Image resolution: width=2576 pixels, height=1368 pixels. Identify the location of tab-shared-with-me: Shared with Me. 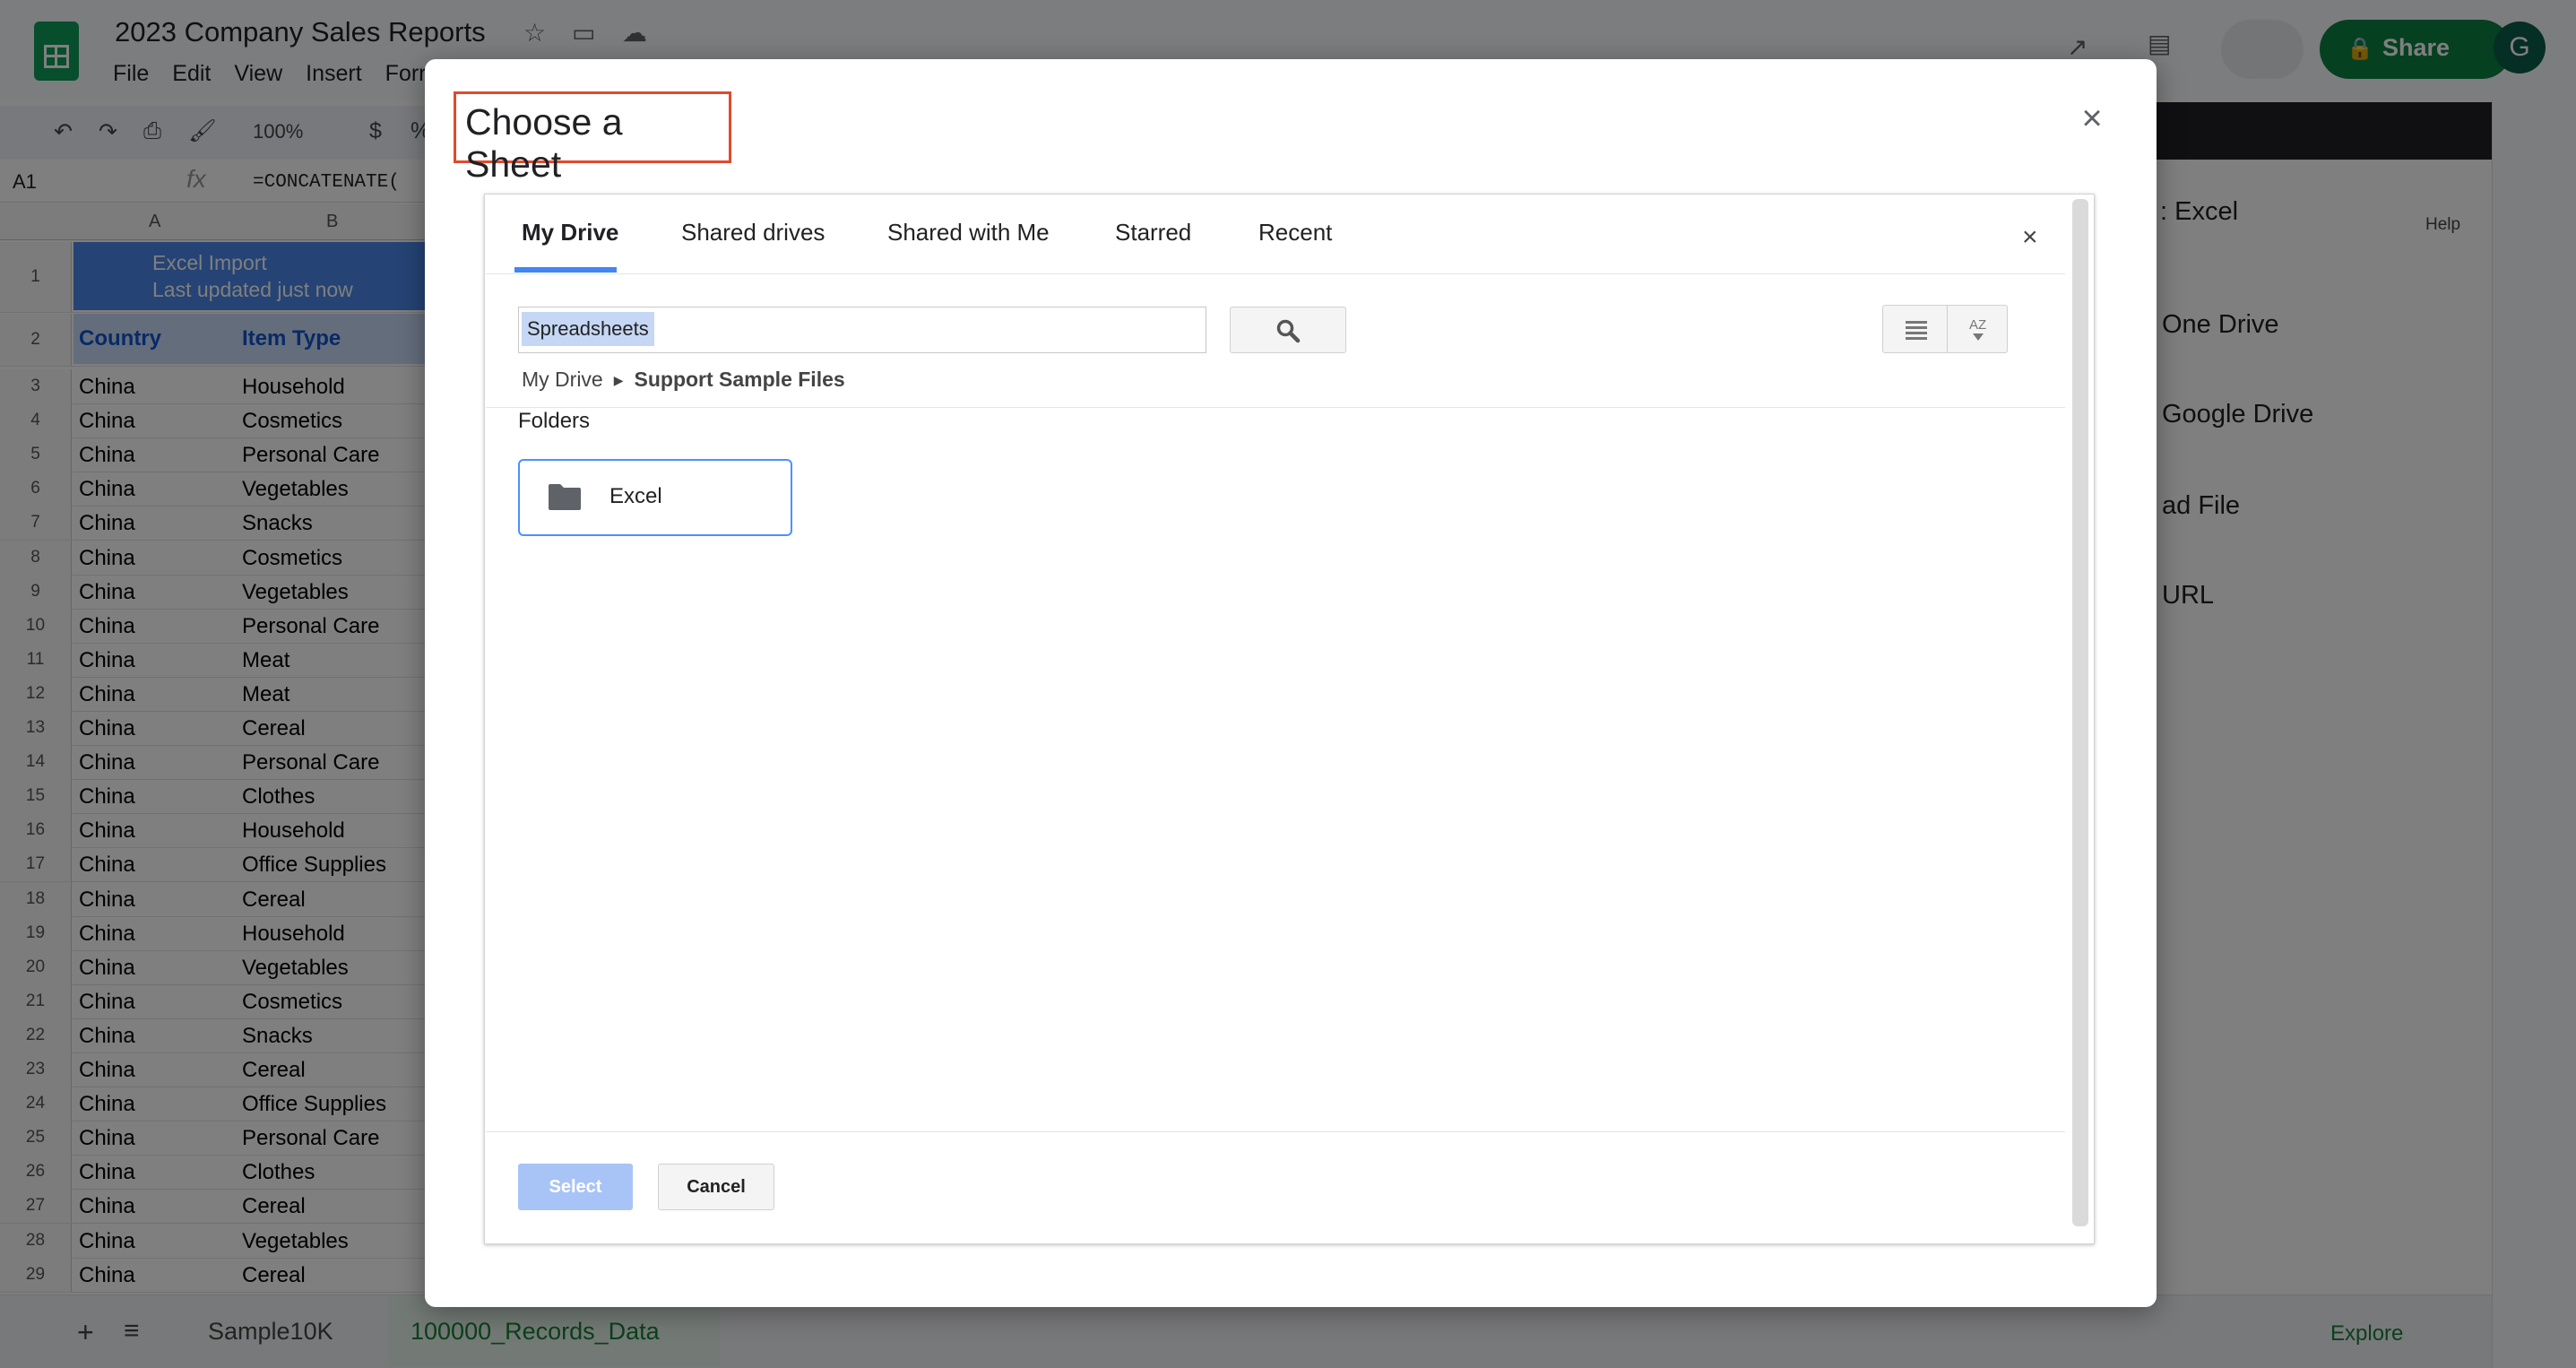
(968, 233).